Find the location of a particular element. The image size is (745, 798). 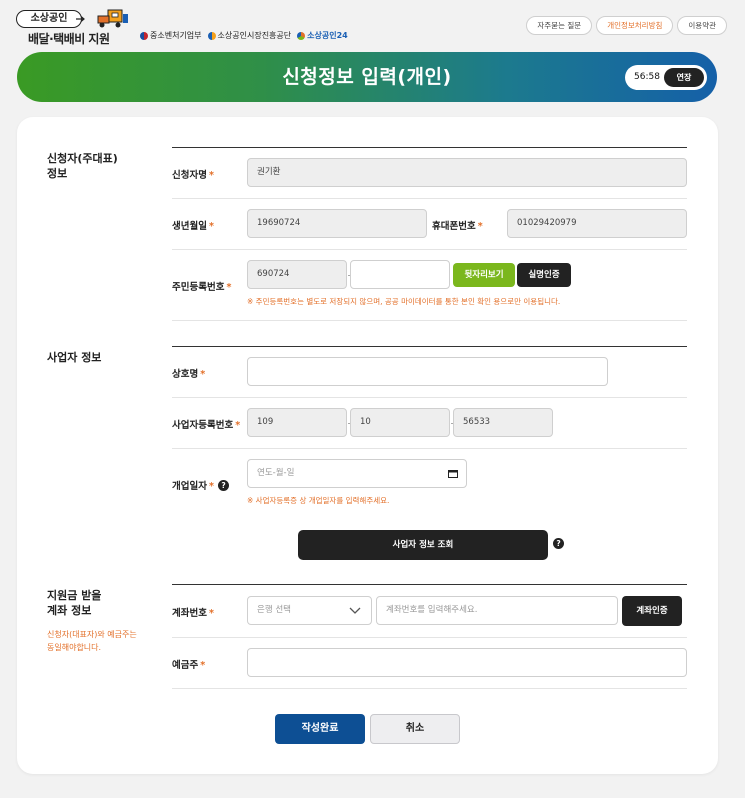

organization-logos: 중소벤처기업부 소상공인시장진흥공단 소상공인24 is located at coordinates (244, 35).